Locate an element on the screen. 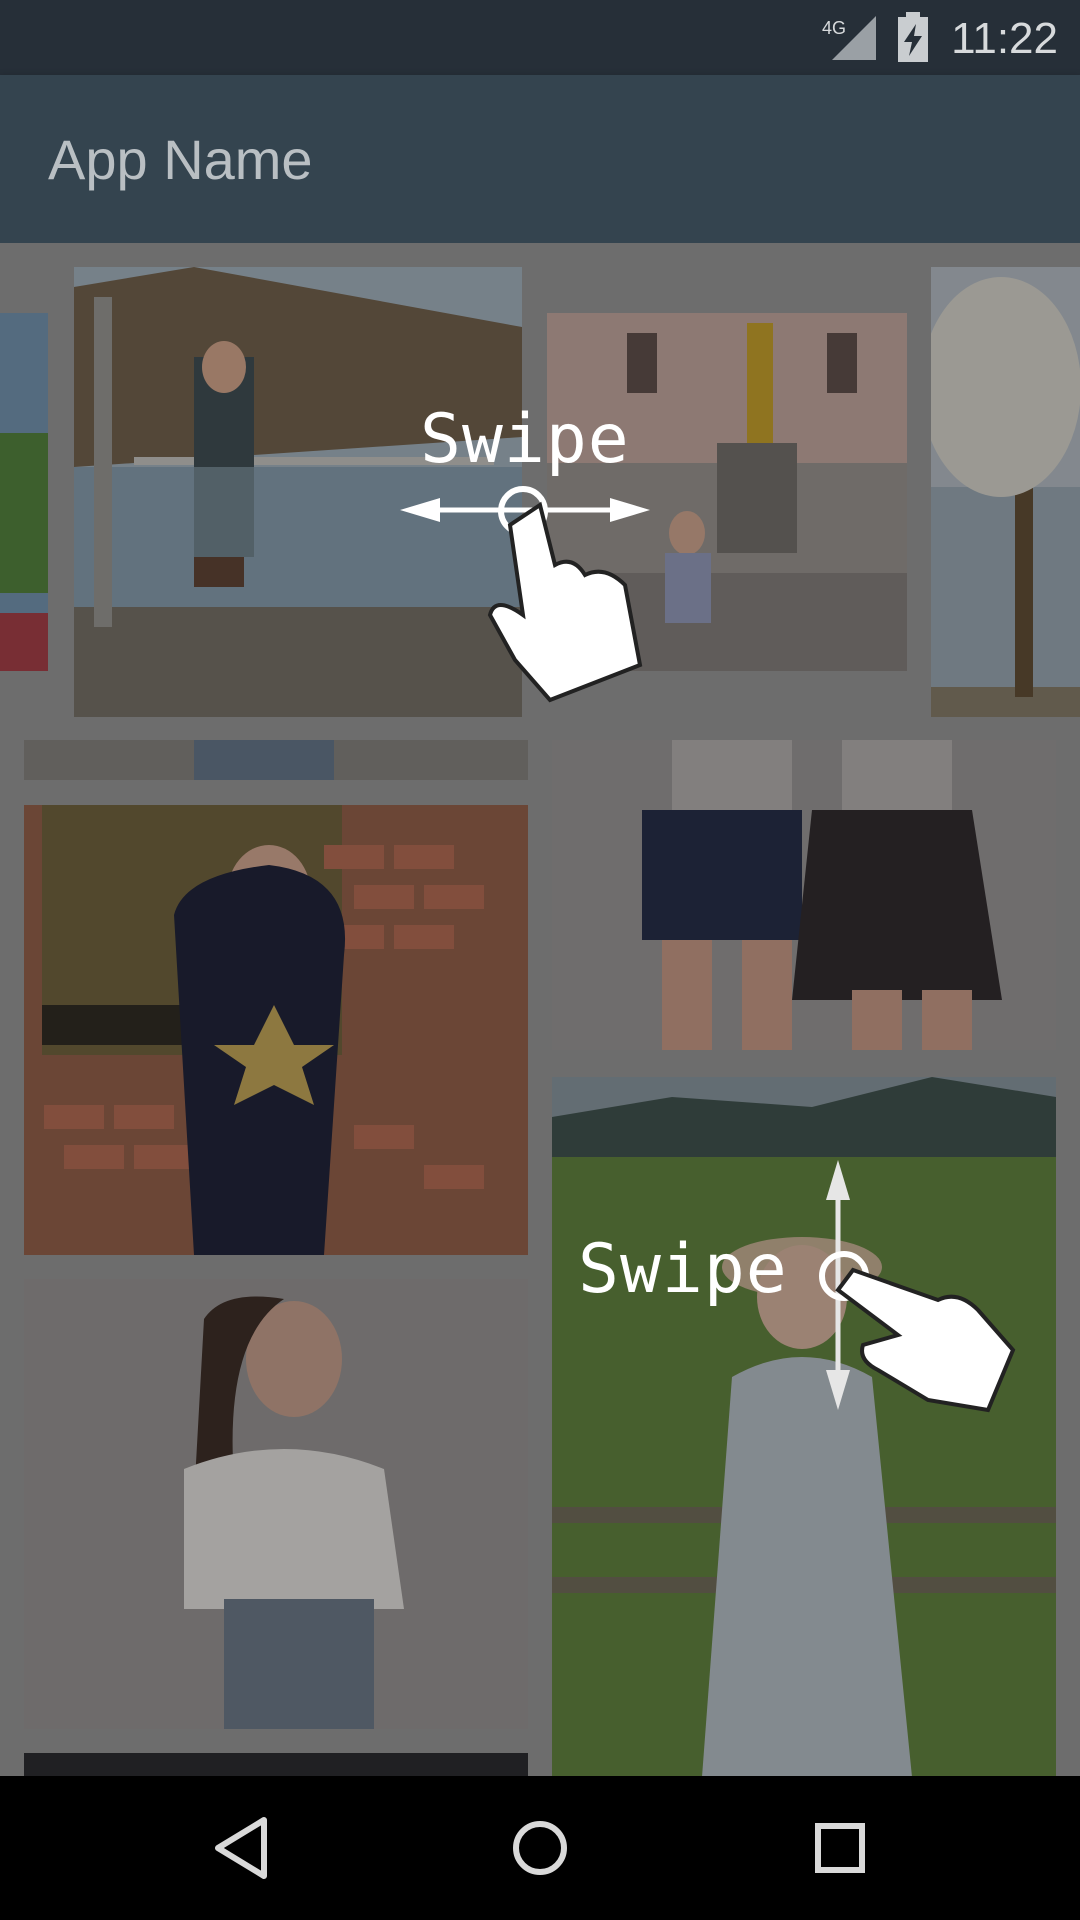  home-circle-icon is located at coordinates (540, 1848).